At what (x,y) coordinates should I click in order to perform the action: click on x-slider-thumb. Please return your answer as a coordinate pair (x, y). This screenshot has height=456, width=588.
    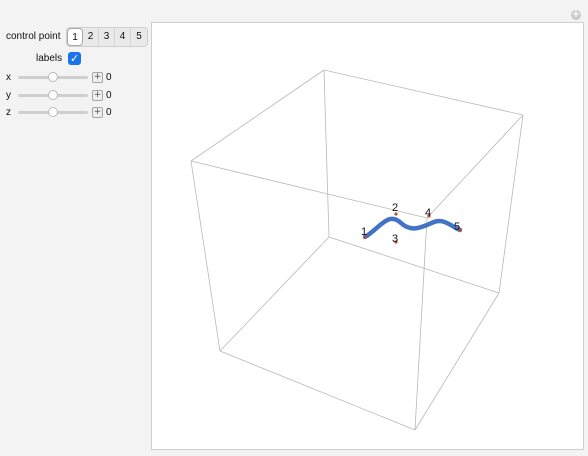
    Looking at the image, I should click on (53, 76).